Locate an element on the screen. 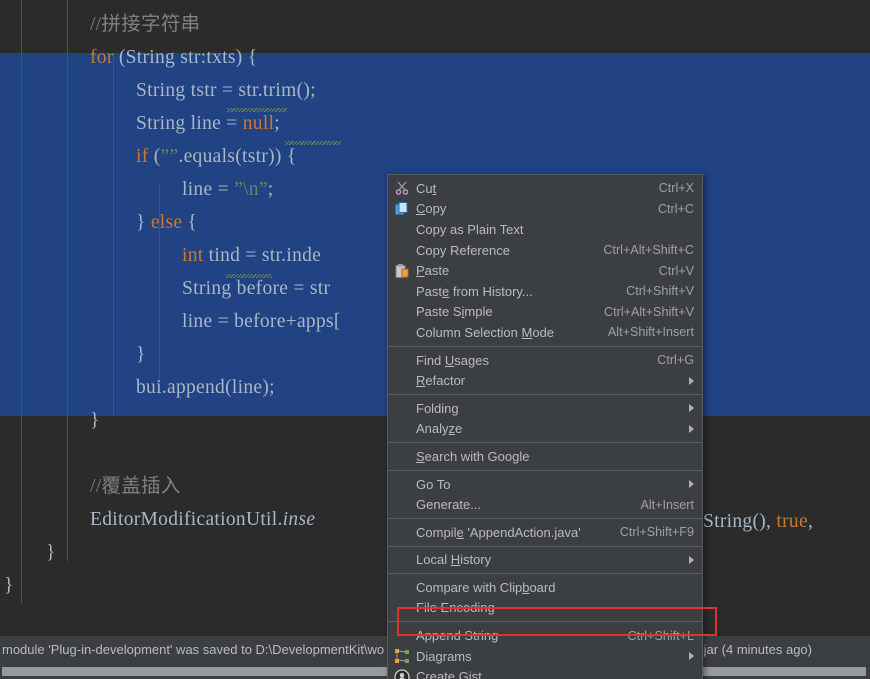 This screenshot has width=870, height=679. menu-item-label: Copy Reference is located at coordinates (463, 250).